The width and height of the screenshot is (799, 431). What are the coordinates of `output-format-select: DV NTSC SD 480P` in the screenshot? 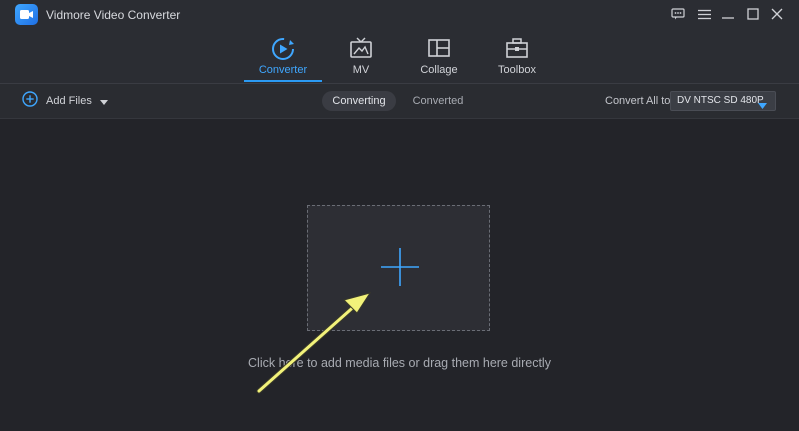 It's located at (723, 101).